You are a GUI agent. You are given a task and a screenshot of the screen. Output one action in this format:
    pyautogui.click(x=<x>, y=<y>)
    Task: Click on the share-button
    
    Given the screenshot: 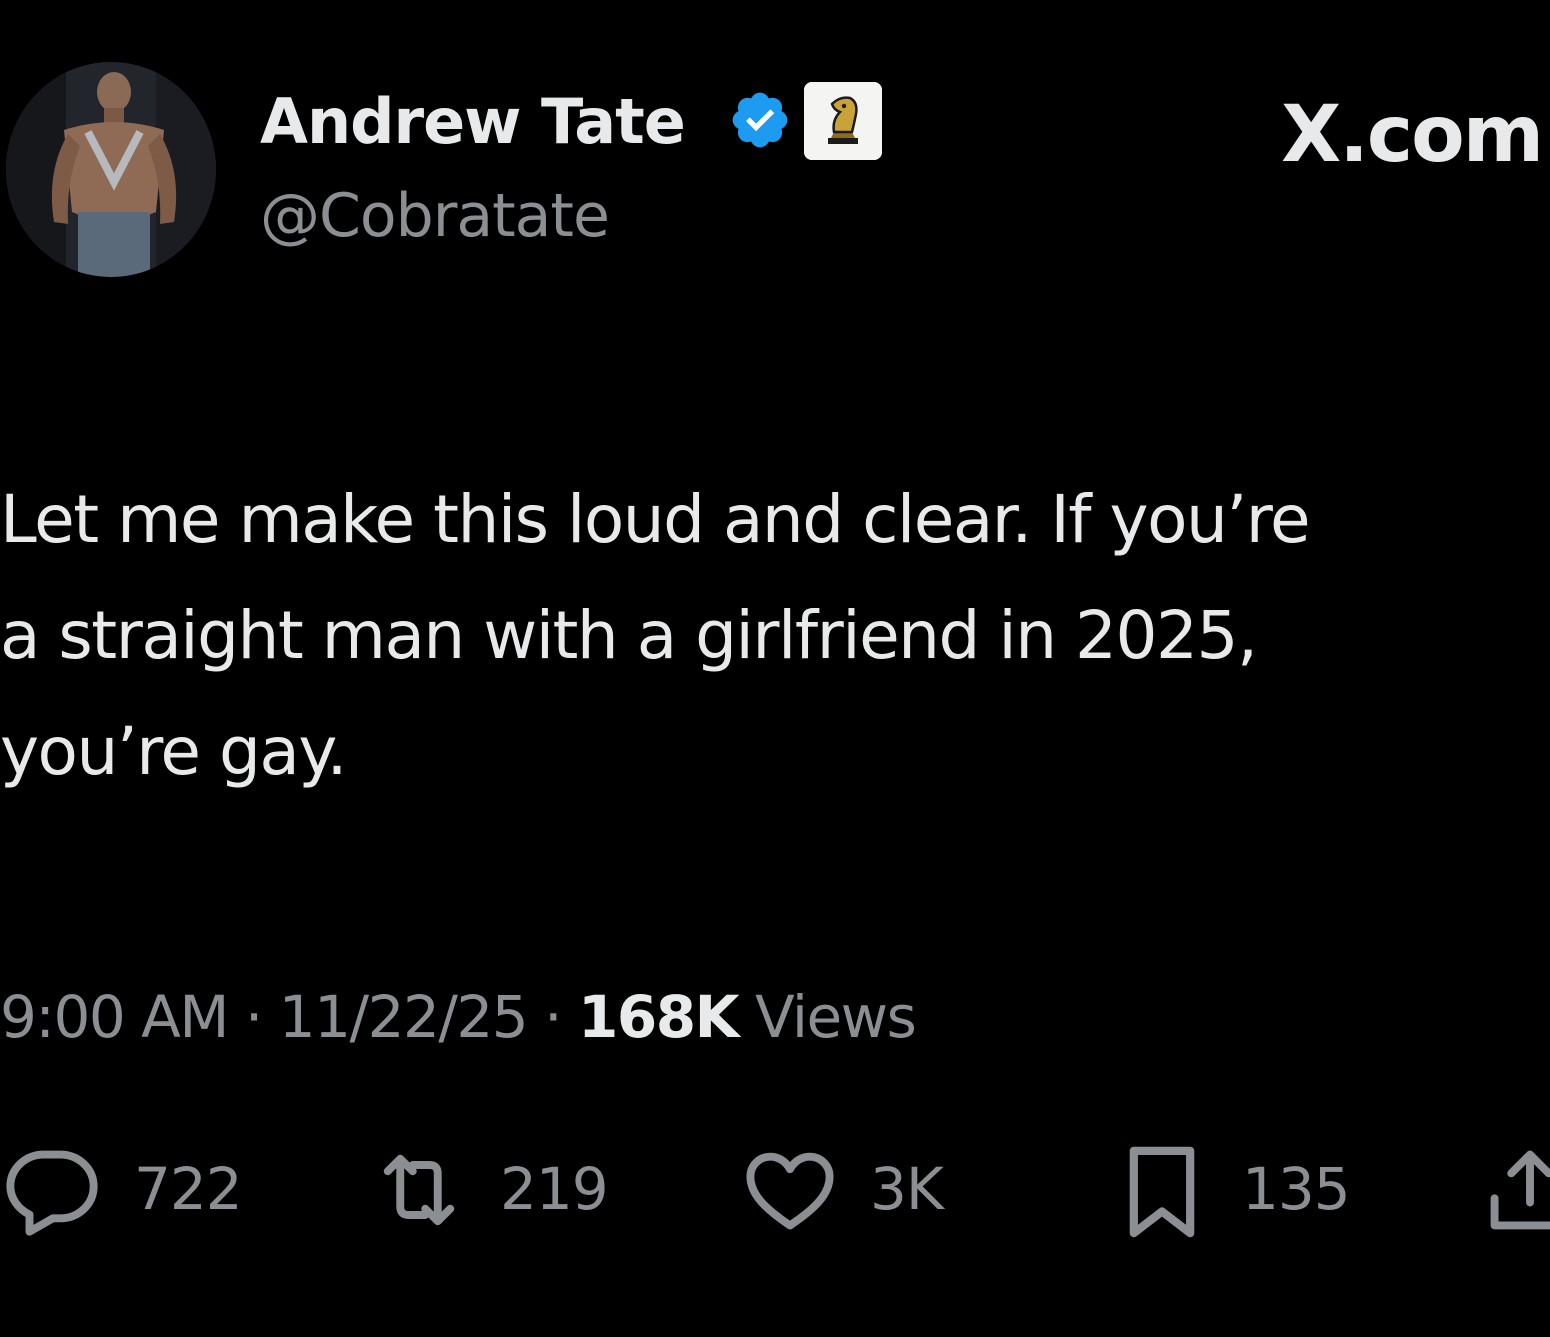 What is the action you would take?
    pyautogui.click(x=1514, y=1190)
    